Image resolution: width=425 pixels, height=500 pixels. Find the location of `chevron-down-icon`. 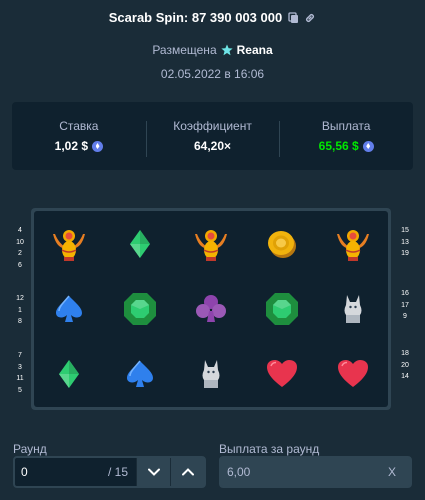

chevron-down-icon is located at coordinates (153, 472).